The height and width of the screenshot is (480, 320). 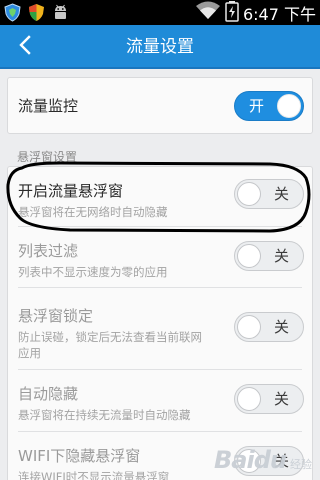 What do you see at coordinates (279, 14) in the screenshot?
I see `status-time: 6:47 下午` at bounding box center [279, 14].